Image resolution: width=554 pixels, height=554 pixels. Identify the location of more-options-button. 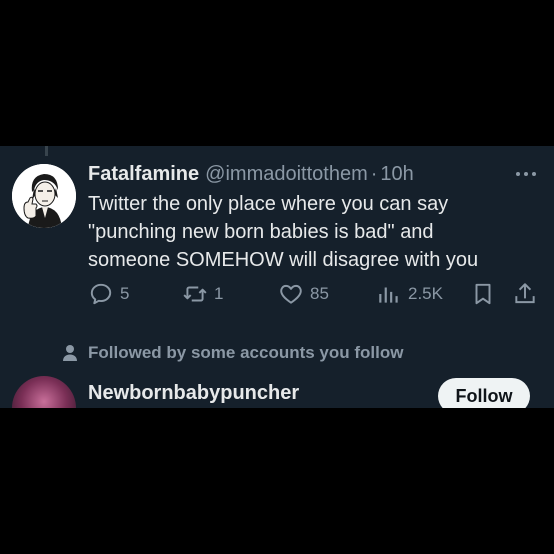
(526, 174).